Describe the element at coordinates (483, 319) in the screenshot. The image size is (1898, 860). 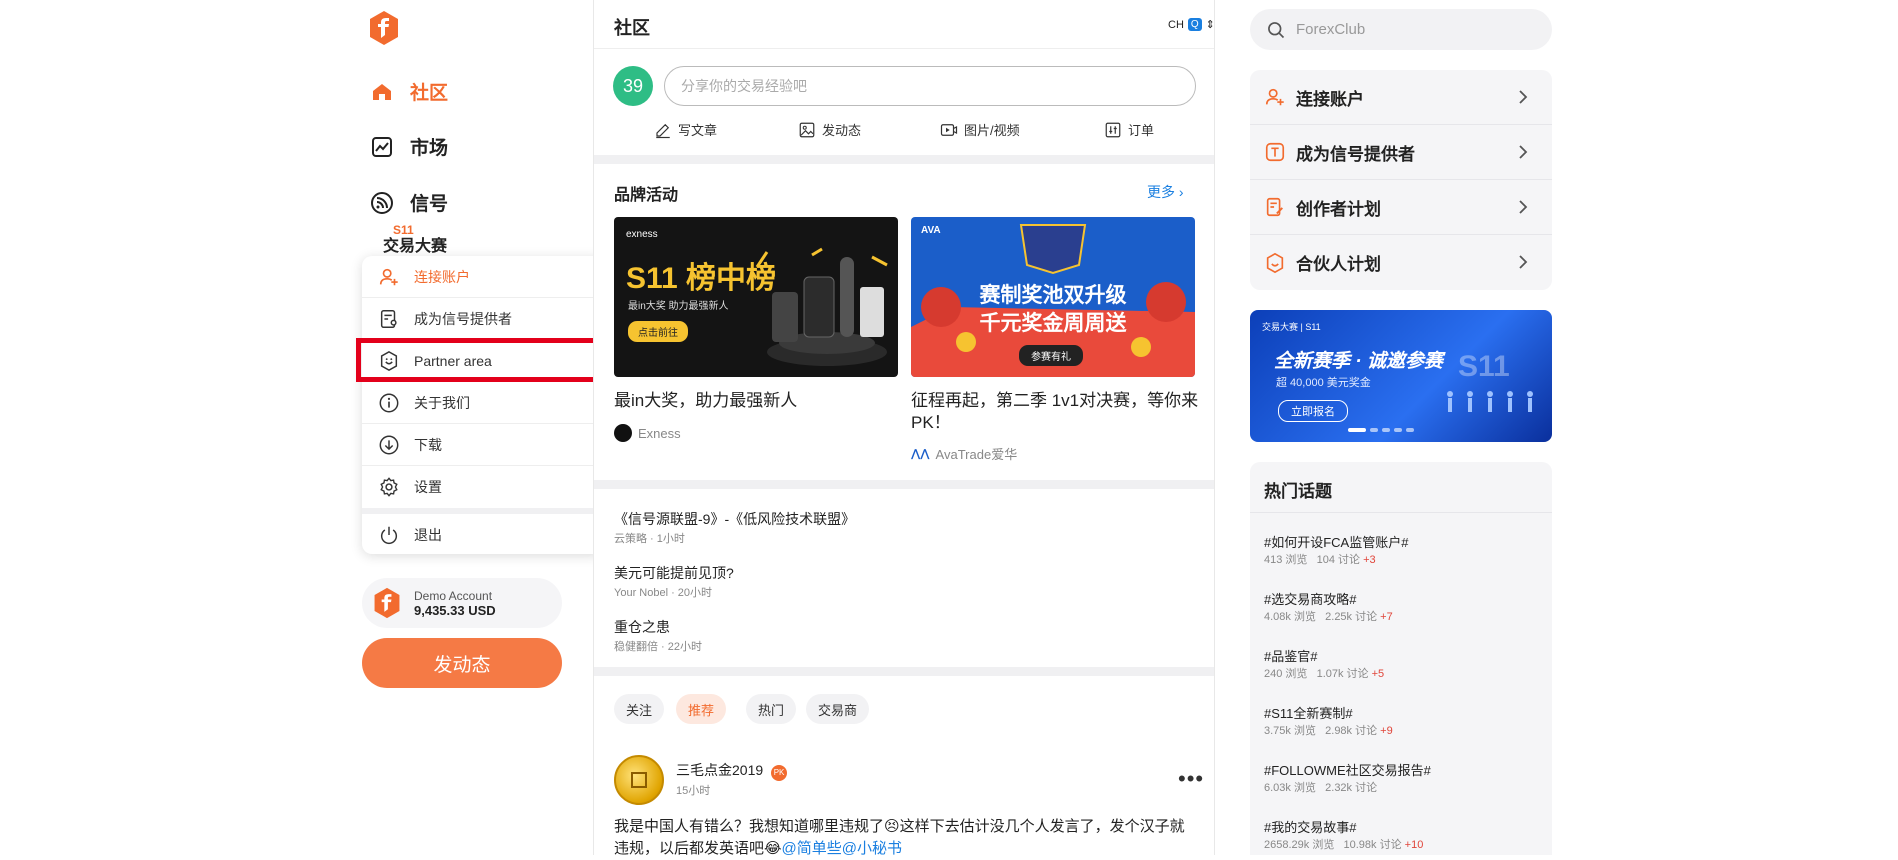
I see `menu-item-signal-provider: 成为信号提供者` at that location.